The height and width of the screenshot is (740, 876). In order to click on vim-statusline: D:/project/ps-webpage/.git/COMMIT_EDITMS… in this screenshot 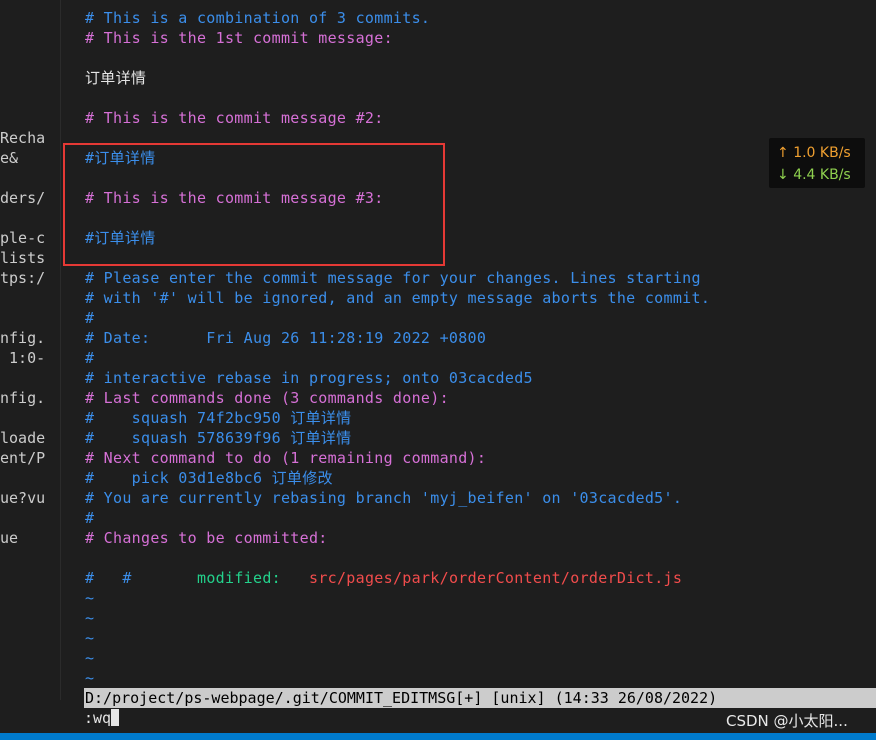, I will do `click(480, 698)`.